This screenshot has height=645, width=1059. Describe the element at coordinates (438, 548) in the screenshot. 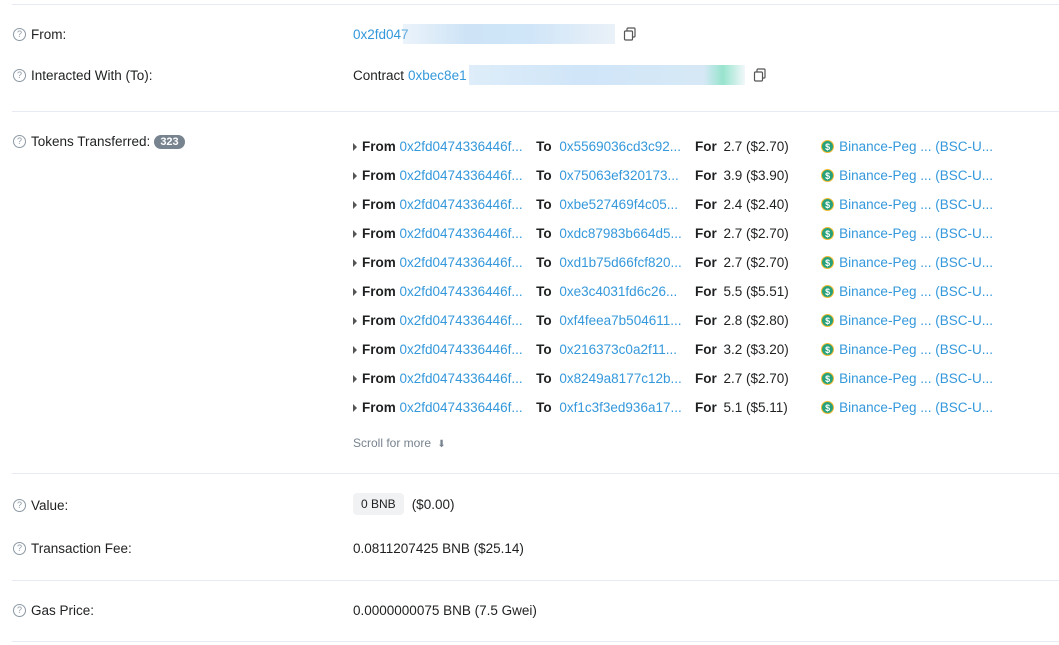

I see `fee-value: 0.0811207425 BNB ($25.14)` at that location.